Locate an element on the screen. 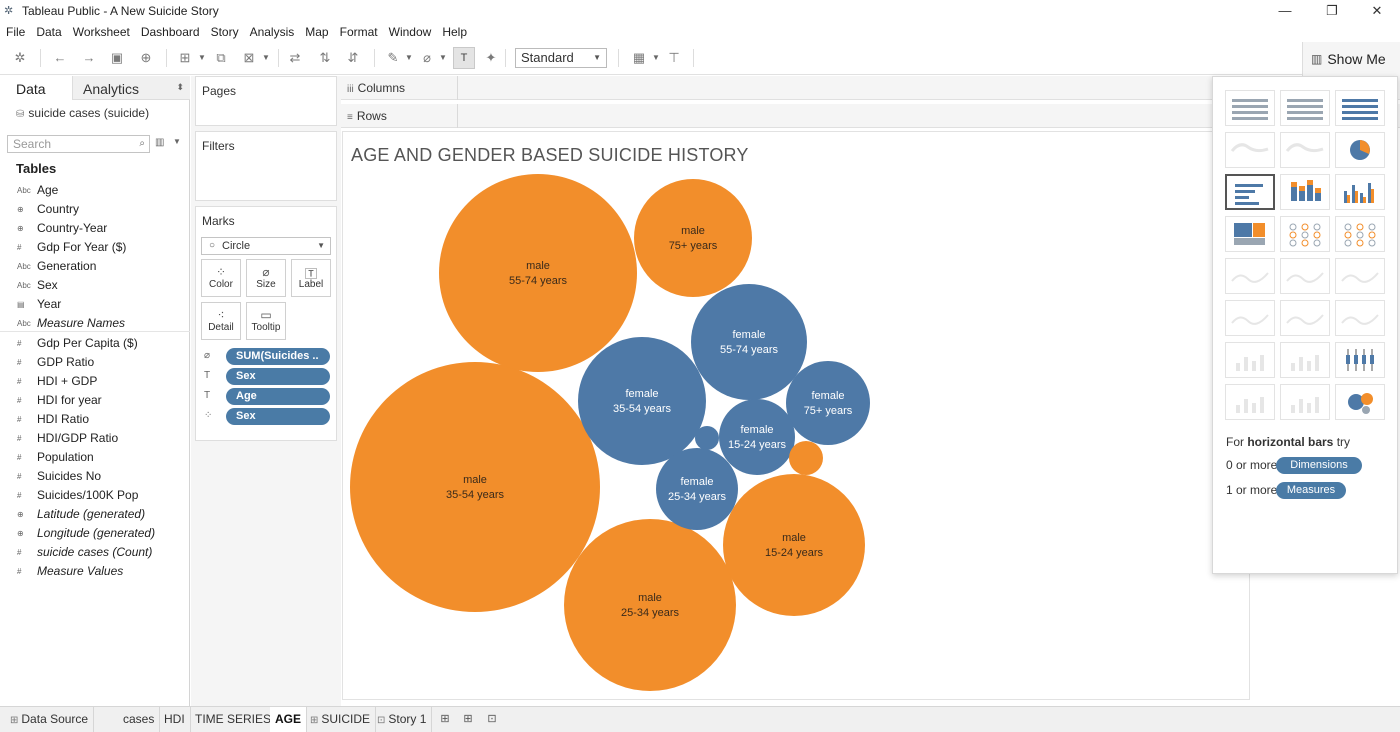 The height and width of the screenshot is (732, 1400). menu-format: Format is located at coordinates (359, 32).